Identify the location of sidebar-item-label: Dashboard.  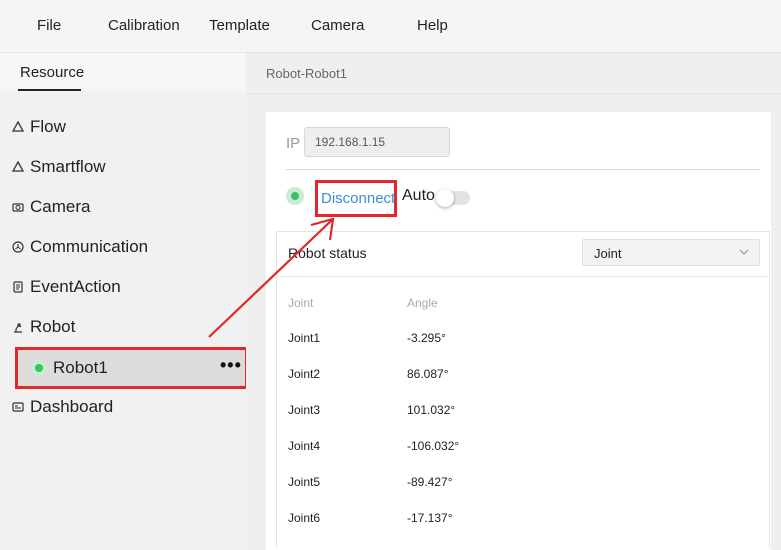
(72, 406).